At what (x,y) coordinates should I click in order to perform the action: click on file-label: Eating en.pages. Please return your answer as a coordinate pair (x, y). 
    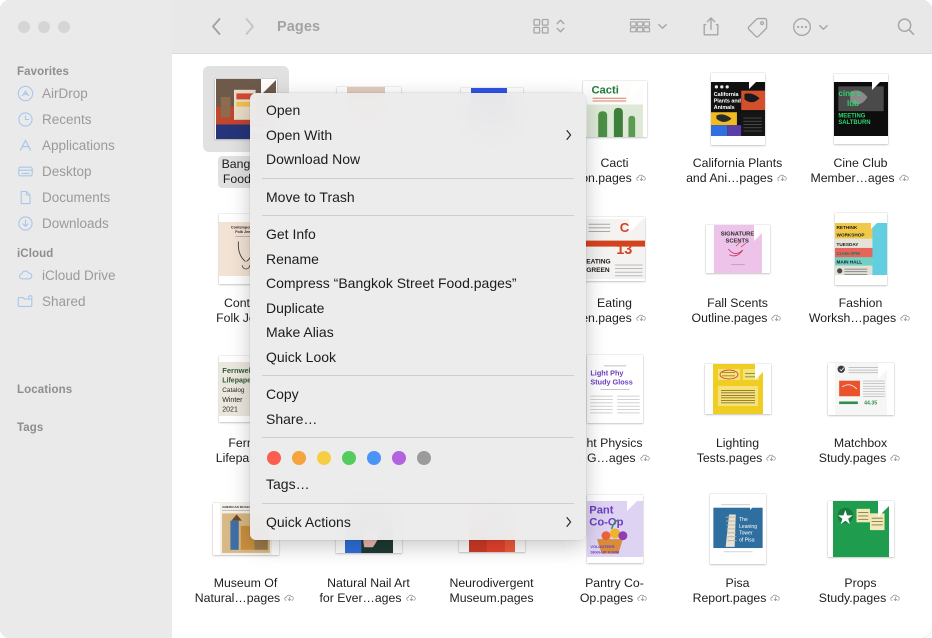
    Looking at the image, I should click on (614, 311).